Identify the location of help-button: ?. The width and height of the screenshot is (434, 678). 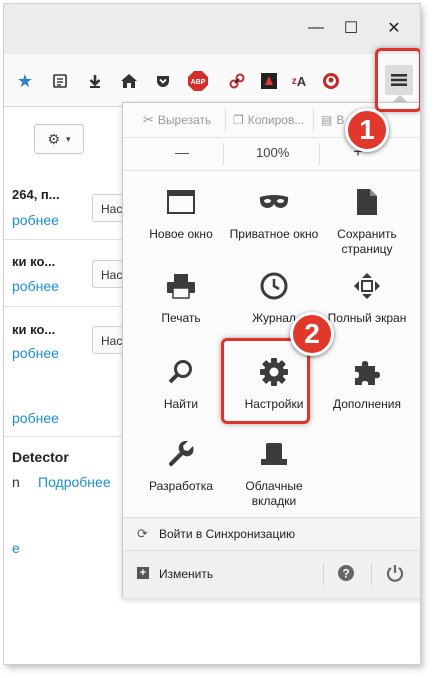
(346, 573).